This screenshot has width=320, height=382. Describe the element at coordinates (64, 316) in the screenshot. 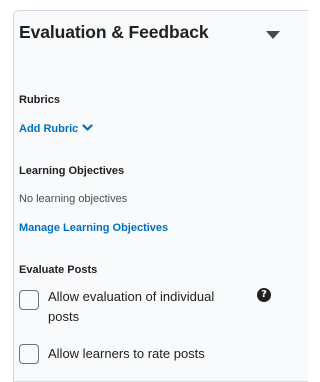

I see `allow-evaluation-label-line2: posts` at that location.